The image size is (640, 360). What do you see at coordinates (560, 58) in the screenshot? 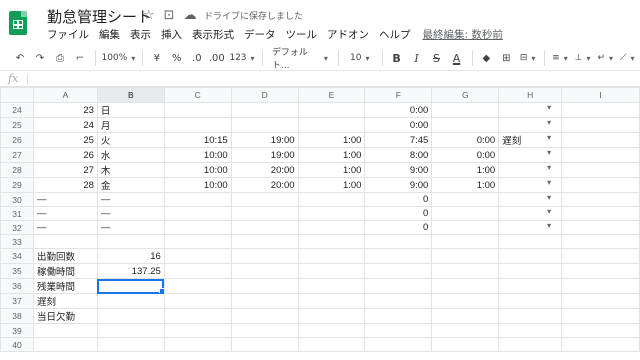
I see `horizontal-align-icon: ≡` at bounding box center [560, 58].